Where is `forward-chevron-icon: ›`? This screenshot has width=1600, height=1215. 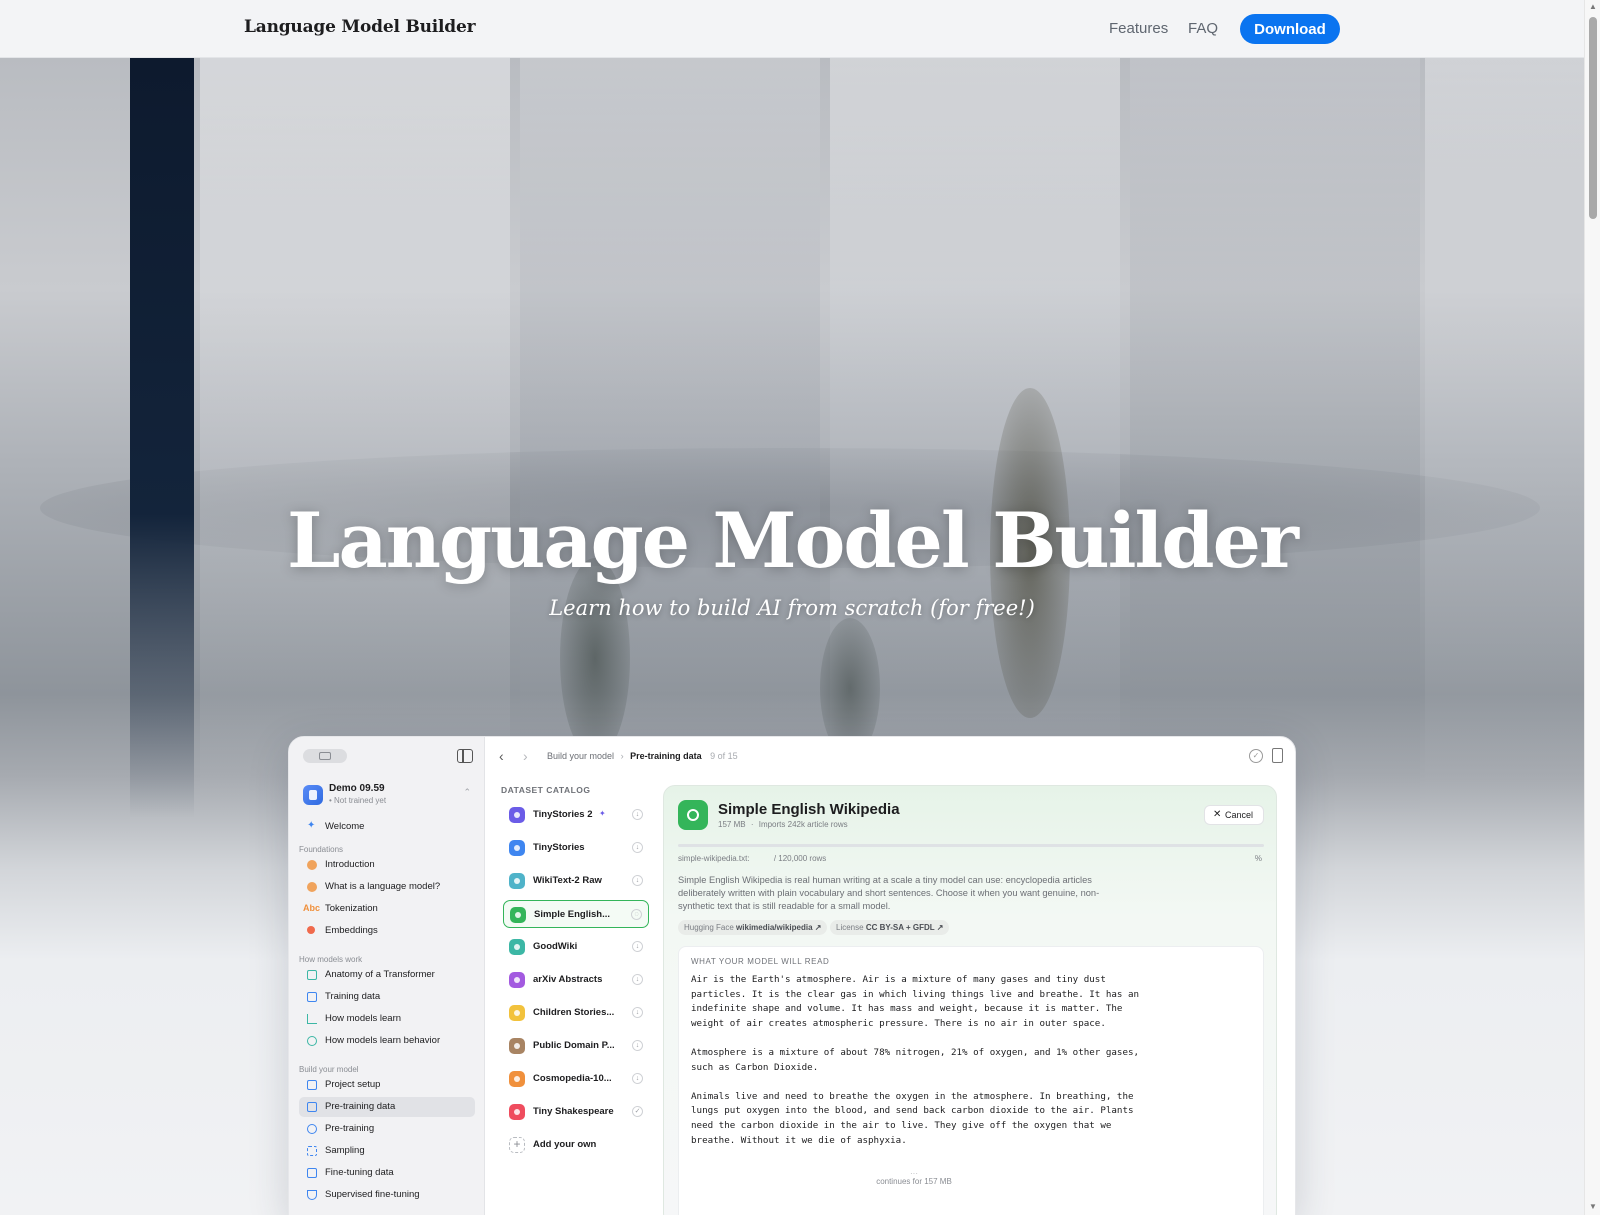
forward-chevron-icon: › is located at coordinates (525, 756).